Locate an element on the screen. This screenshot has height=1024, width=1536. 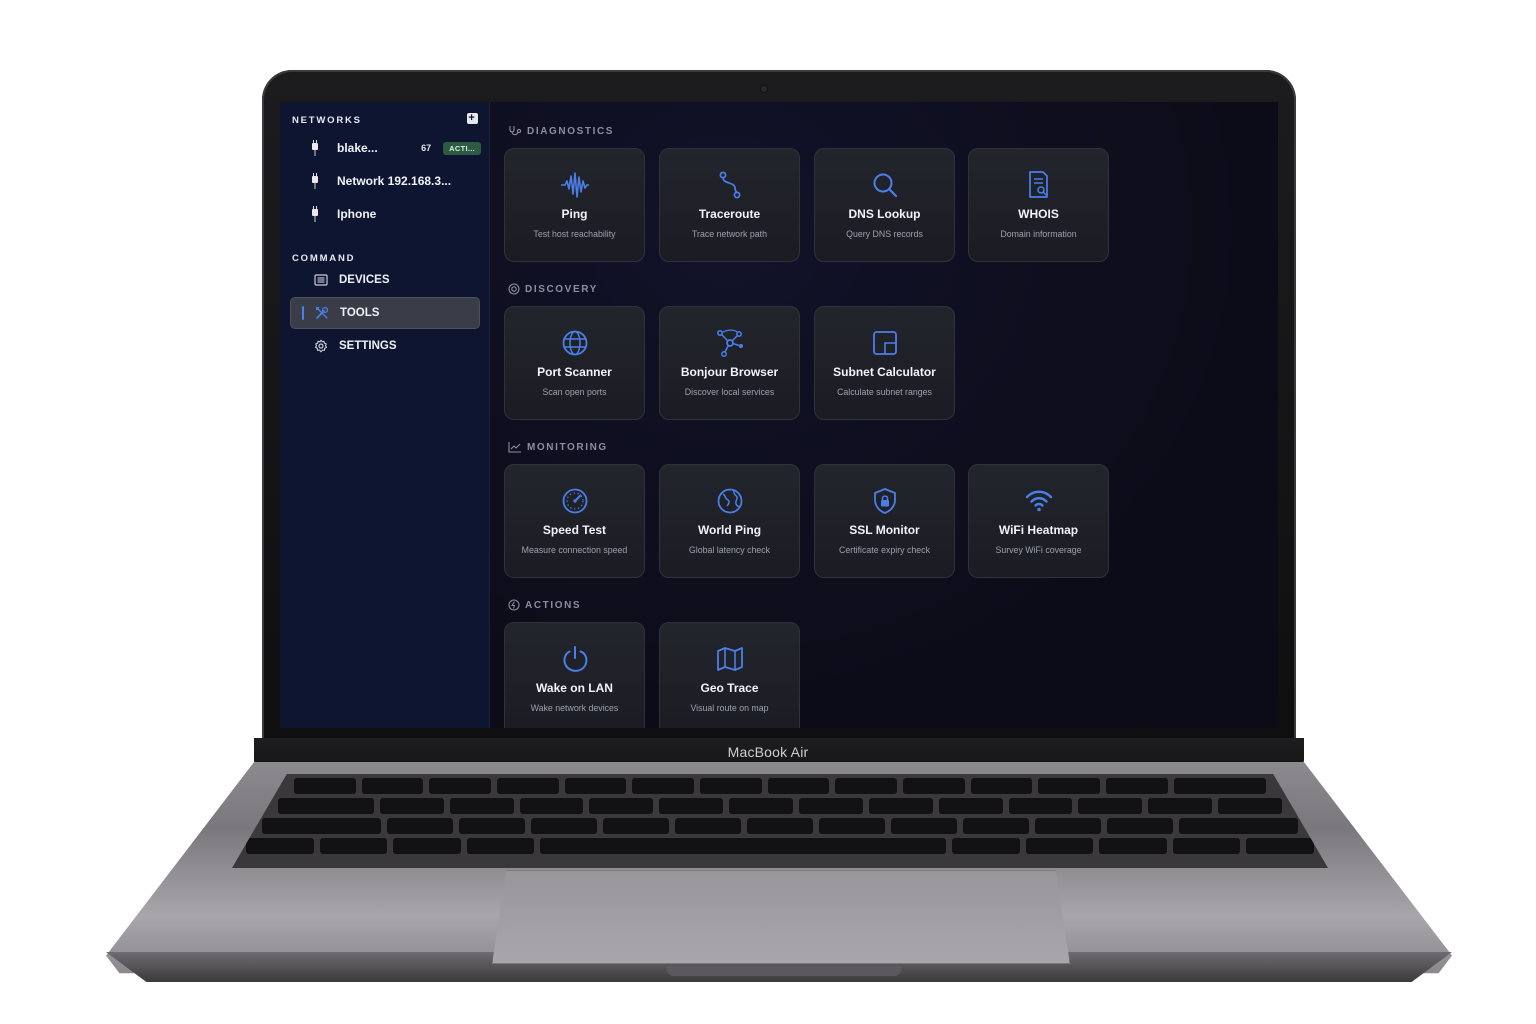
stethoscope-icon is located at coordinates (515, 131).